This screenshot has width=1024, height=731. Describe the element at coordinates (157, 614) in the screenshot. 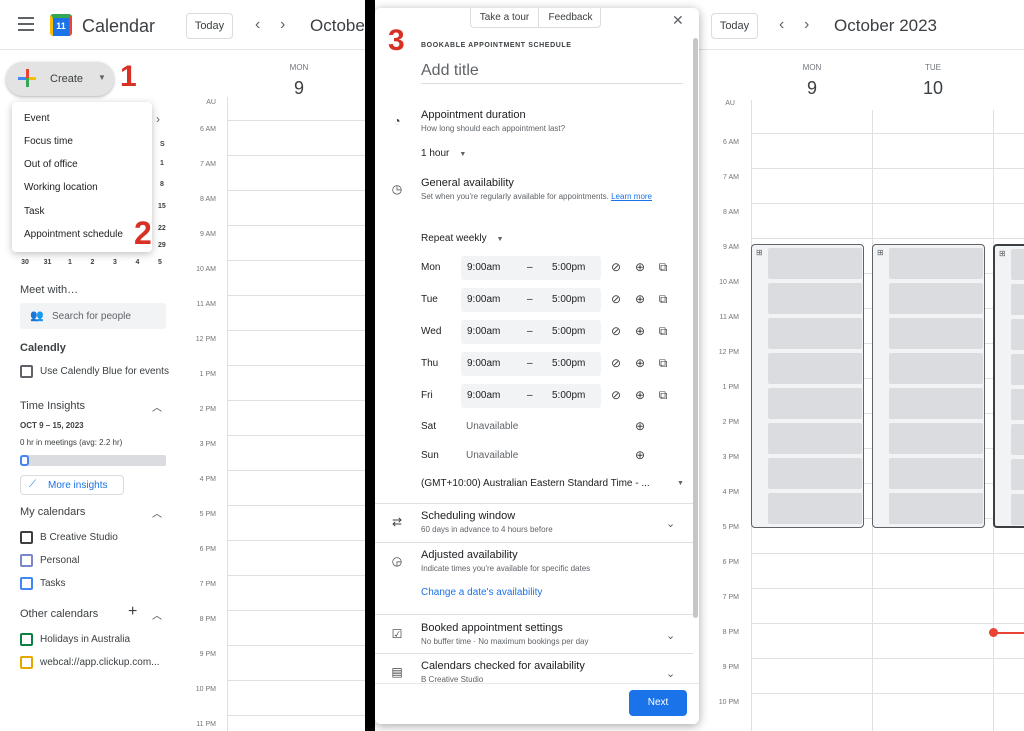

I see `collapse-other-calendars-chevron-icon: ︿` at that location.